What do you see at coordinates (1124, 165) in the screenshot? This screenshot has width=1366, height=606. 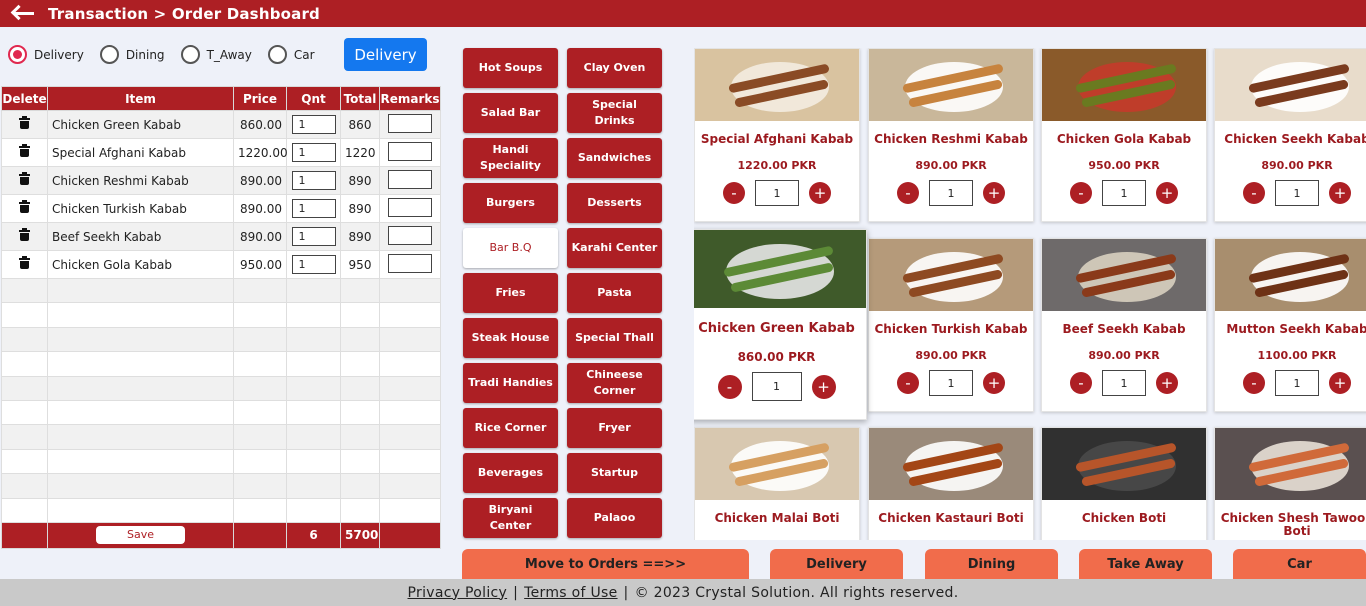 I see `product-price: 950.00 PKR` at bounding box center [1124, 165].